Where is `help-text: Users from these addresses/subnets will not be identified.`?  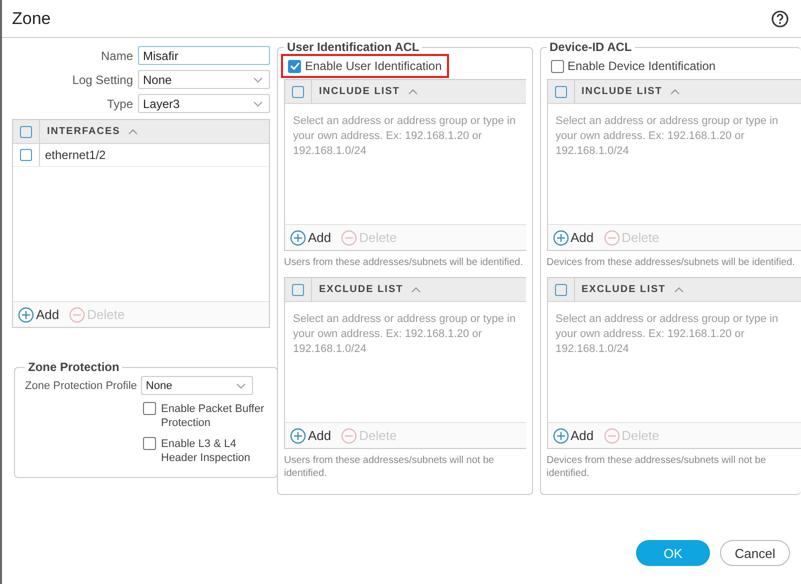 help-text: Users from these addresses/subnets will not be identified. is located at coordinates (390, 467).